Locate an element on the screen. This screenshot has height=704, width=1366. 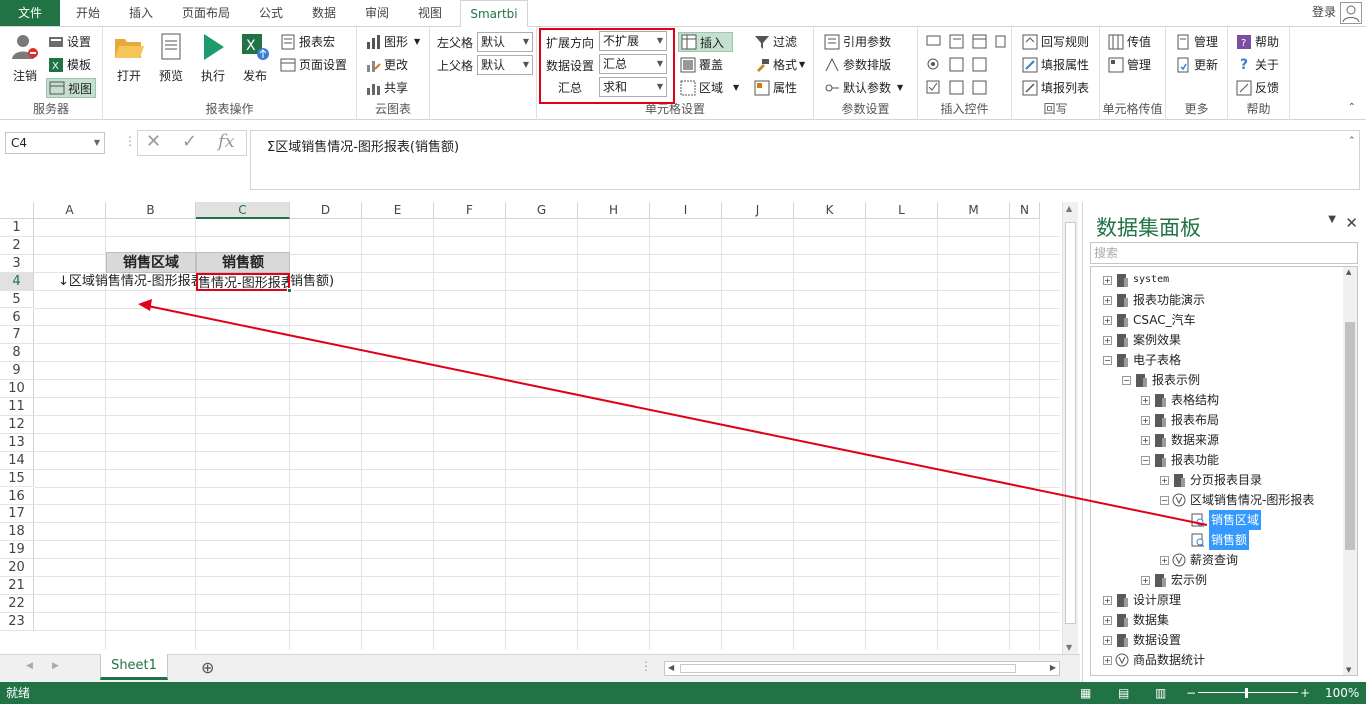
row-header-6: 6 is located at coordinates (17, 317).